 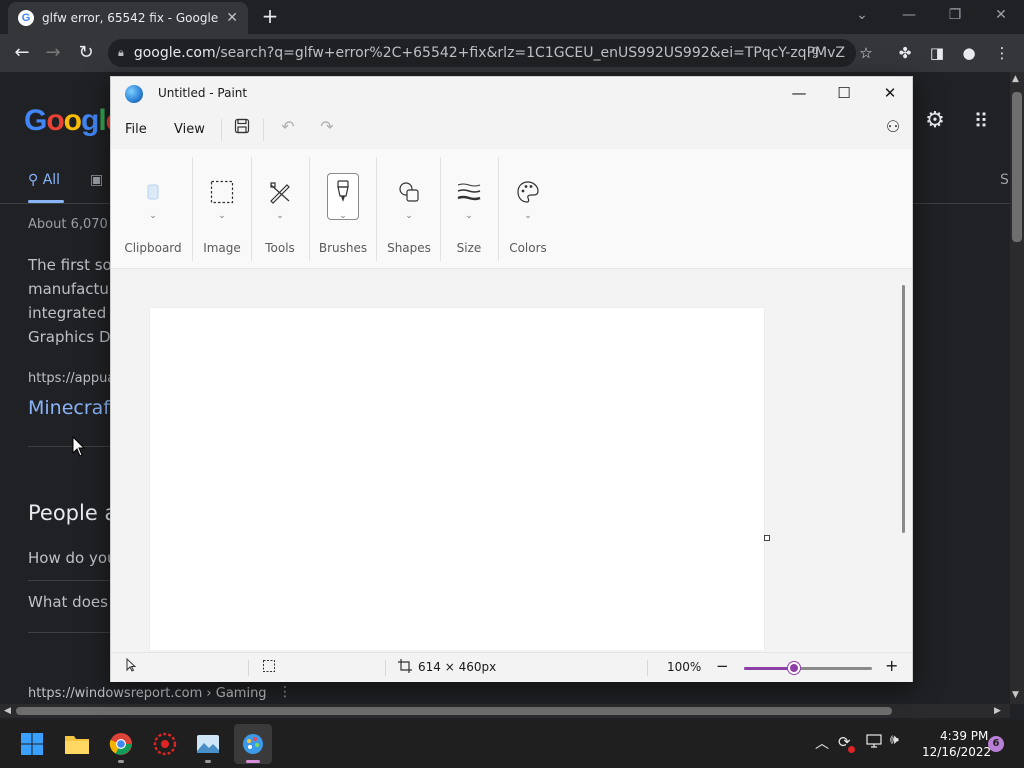 I want to click on new-tab-button: +, so click(x=270, y=17).